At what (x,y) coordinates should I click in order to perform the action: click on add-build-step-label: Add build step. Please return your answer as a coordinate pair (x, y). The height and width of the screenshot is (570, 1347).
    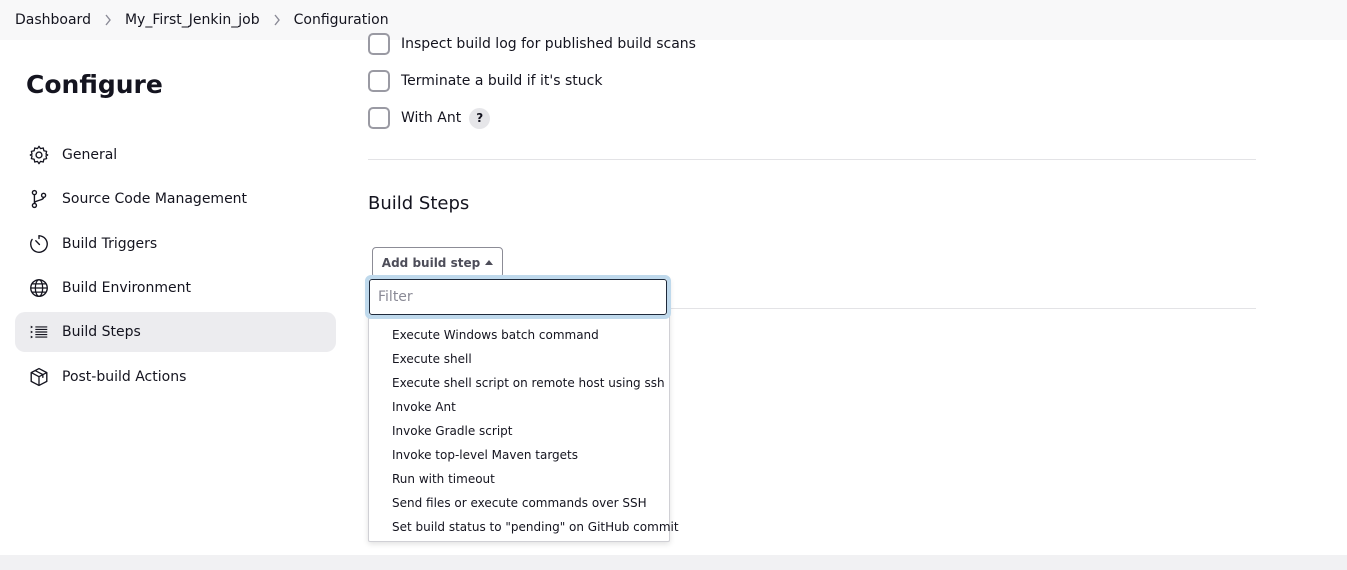
    Looking at the image, I should click on (431, 262).